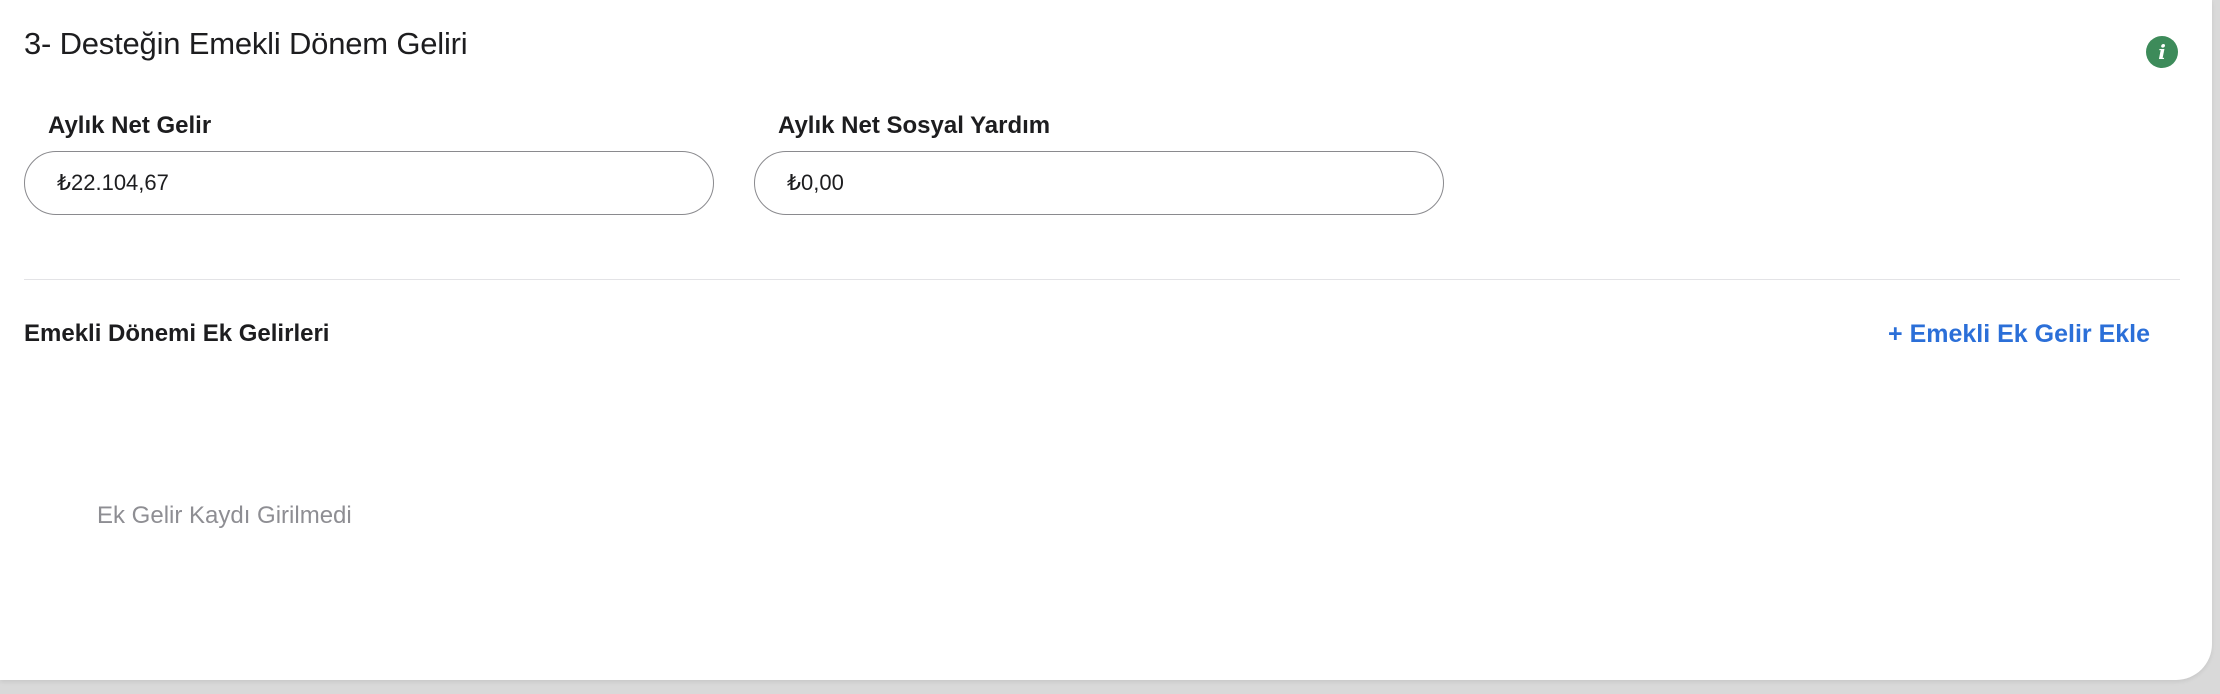 This screenshot has height=694, width=2220. Describe the element at coordinates (1099, 183) in the screenshot. I see `monthly-net-social-aid-input: ₺0,00` at that location.